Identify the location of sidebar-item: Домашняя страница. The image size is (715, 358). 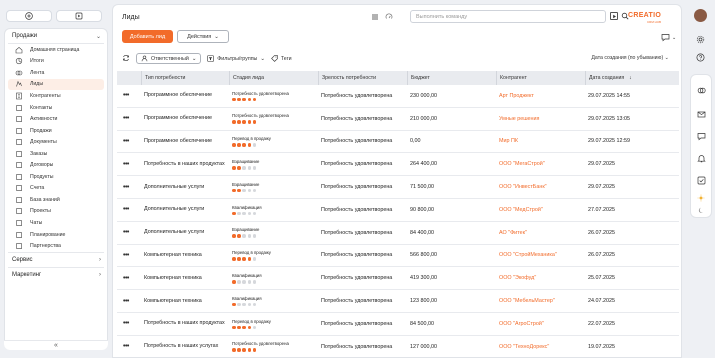
(56, 50).